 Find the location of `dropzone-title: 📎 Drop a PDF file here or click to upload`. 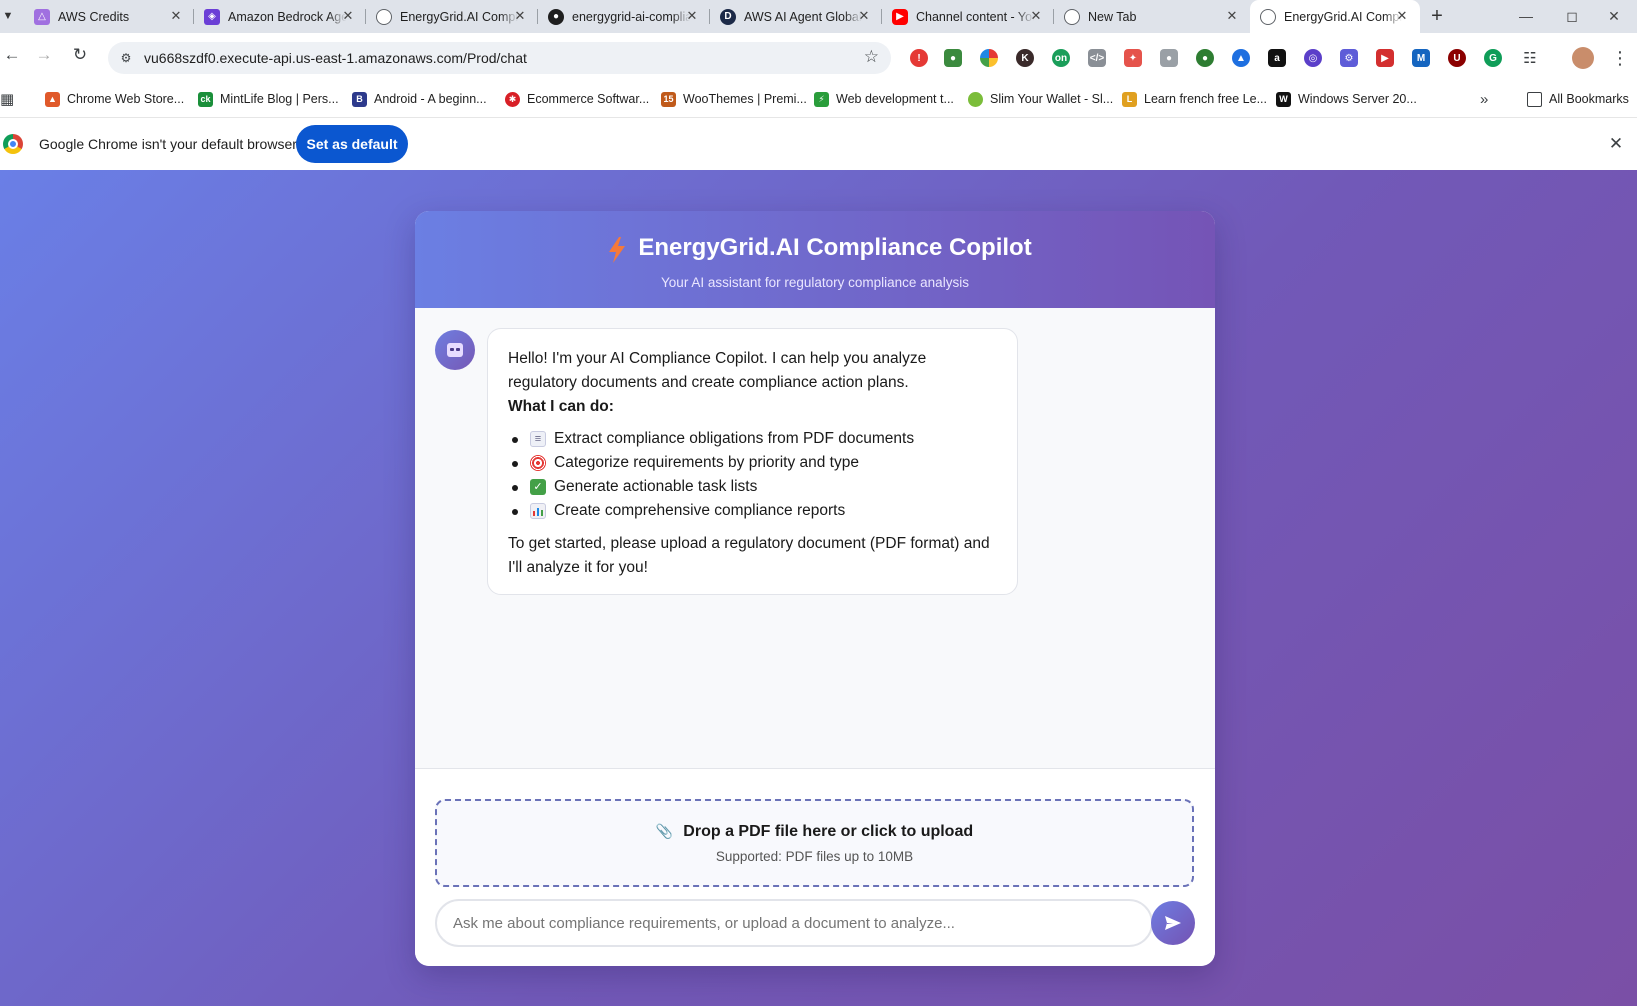

dropzone-title: 📎 Drop a PDF file here or click to upload is located at coordinates (814, 831).